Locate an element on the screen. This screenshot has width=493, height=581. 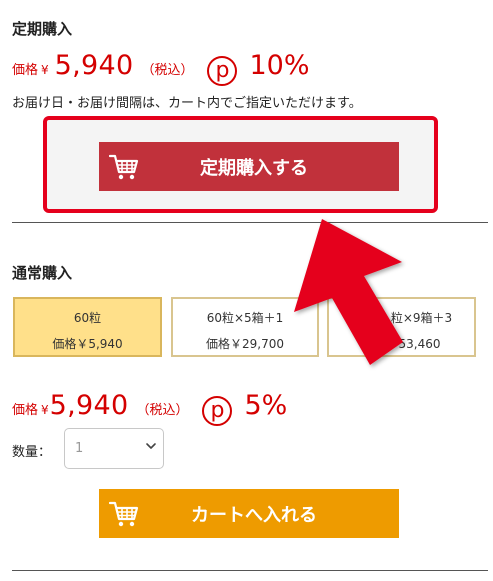
subscription-price: 5,940 is located at coordinates (94, 65).